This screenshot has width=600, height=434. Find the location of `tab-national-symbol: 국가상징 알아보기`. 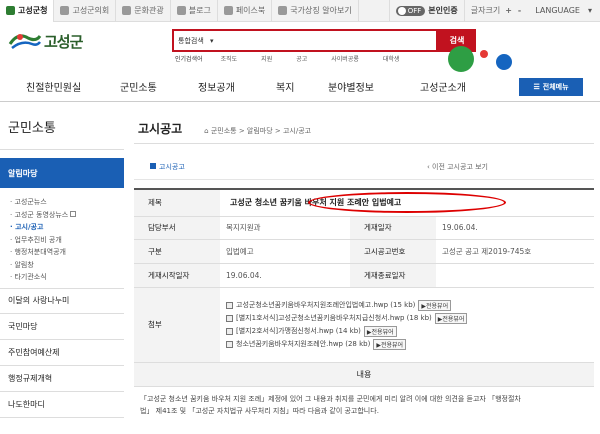

tab-national-symbol: 국가상징 알아보기 is located at coordinates (315, 11).